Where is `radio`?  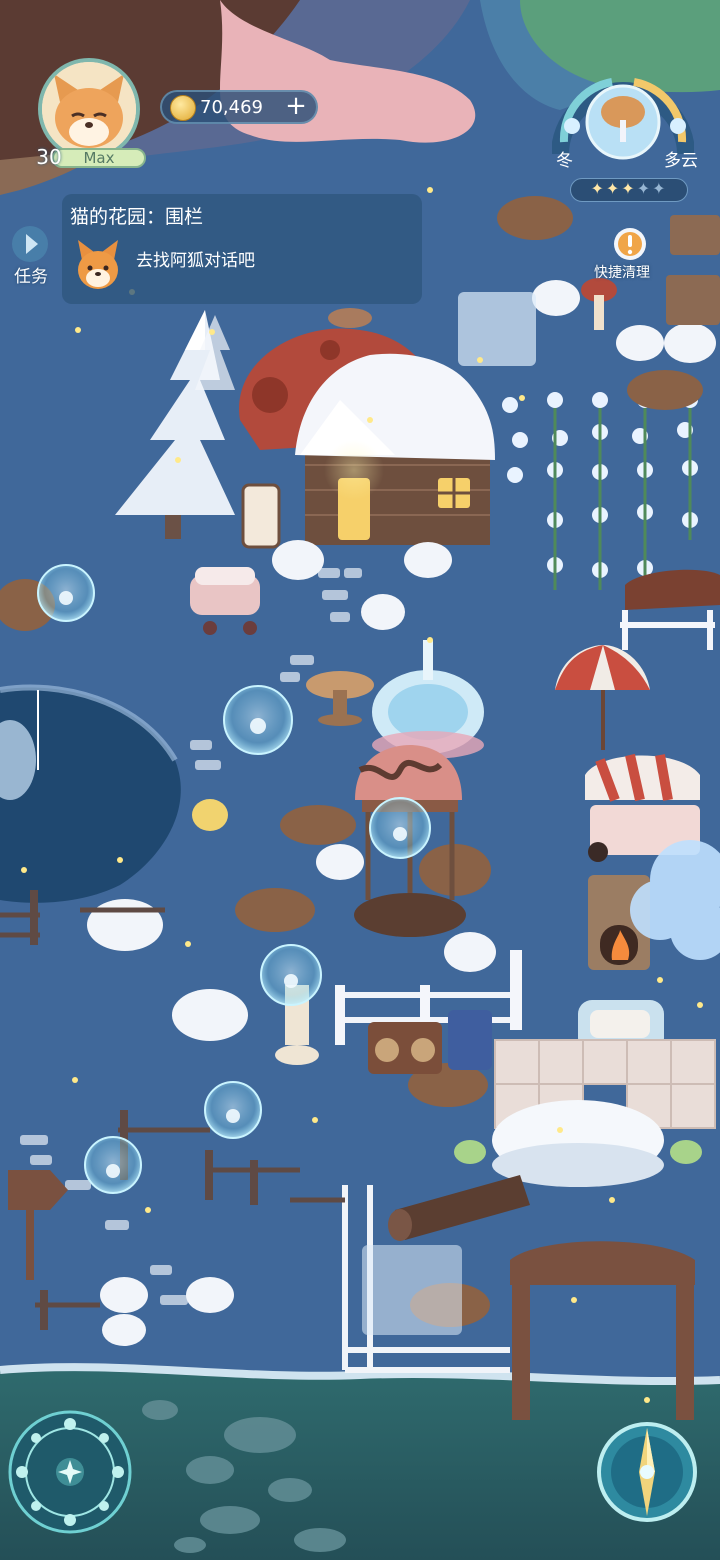
radio is located at coordinates (405, 1048).